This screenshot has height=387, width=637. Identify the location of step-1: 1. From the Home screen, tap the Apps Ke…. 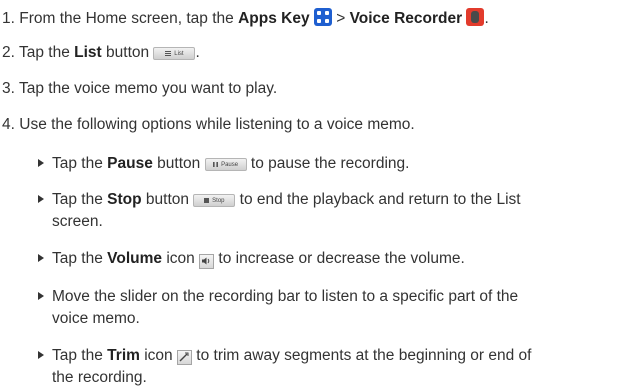
(245, 18).